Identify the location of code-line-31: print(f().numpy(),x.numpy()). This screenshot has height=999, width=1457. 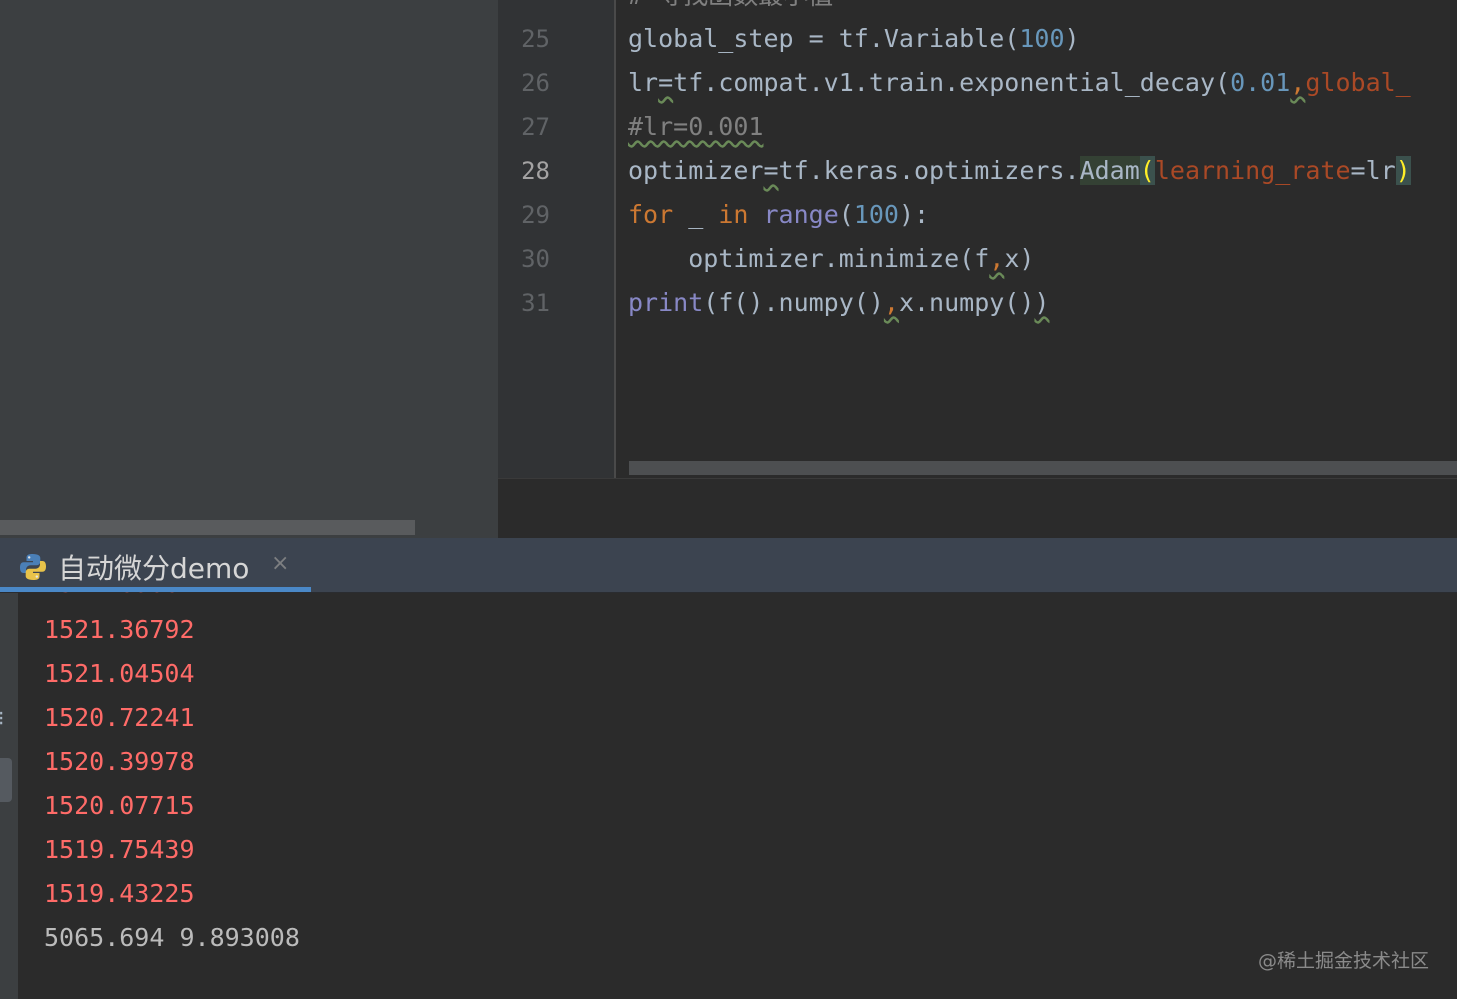
(838, 303).